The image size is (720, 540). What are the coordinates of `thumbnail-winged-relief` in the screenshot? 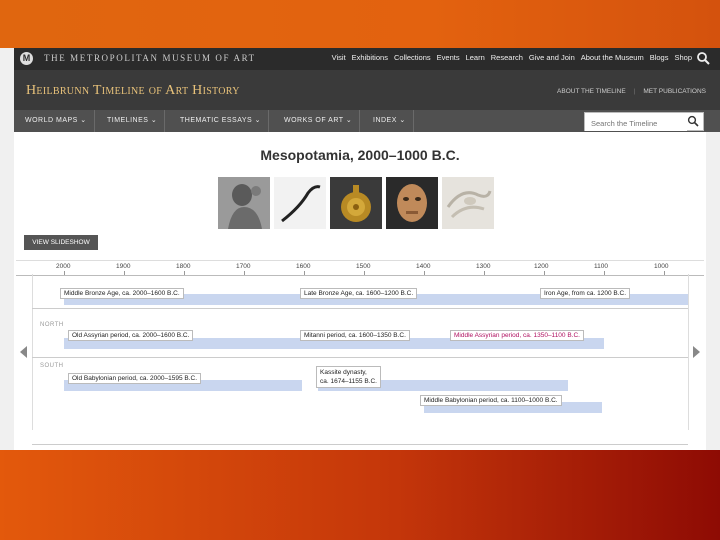 It's located at (468, 203).